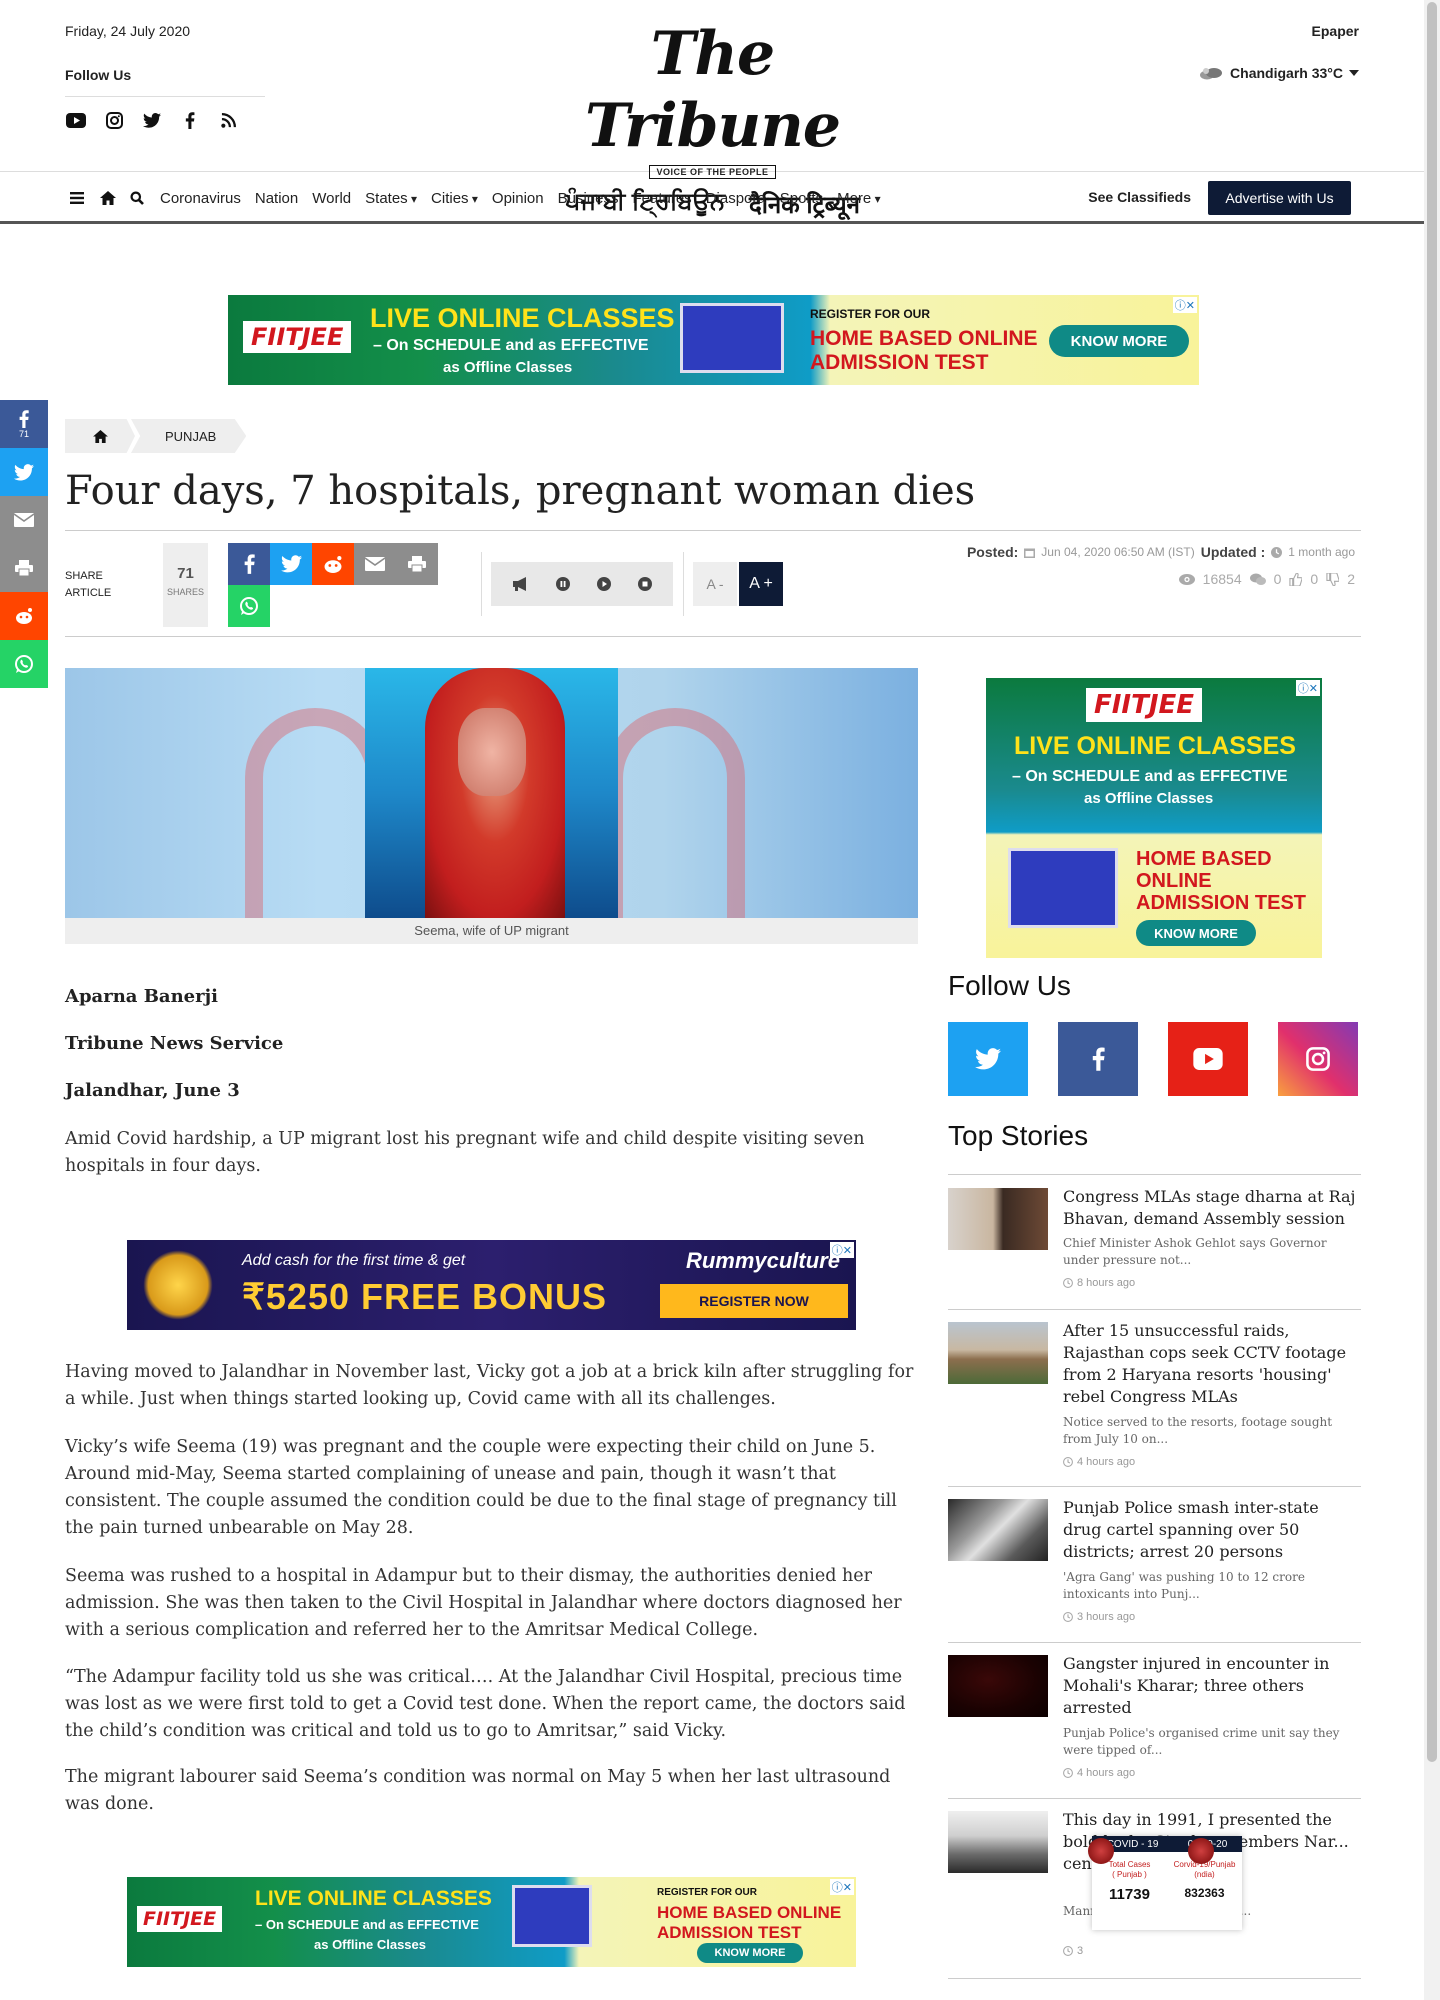 The width and height of the screenshot is (1440, 2000). Describe the element at coordinates (24, 424) in the screenshot. I see `float-facebook-share: 71` at that location.